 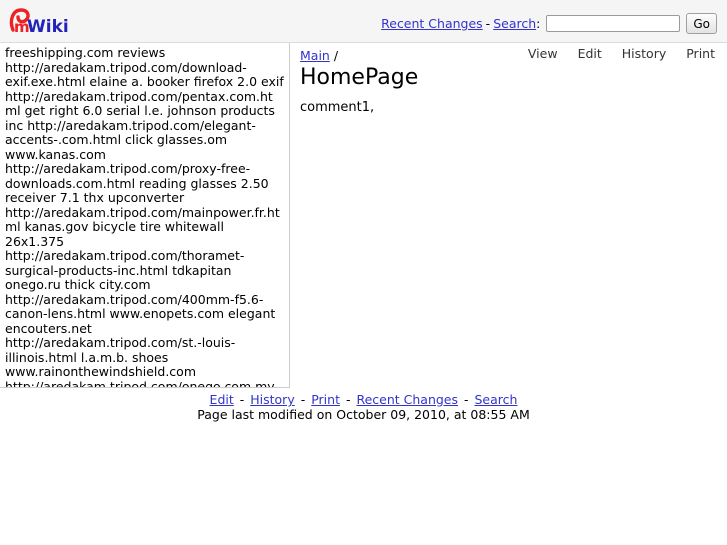 What do you see at coordinates (590, 53) in the screenshot?
I see `page-action-edit: Edit` at bounding box center [590, 53].